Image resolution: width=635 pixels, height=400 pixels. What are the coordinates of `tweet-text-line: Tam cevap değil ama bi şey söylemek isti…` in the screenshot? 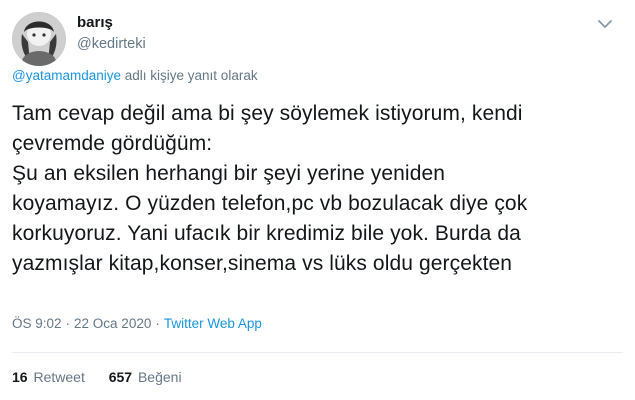 It's located at (267, 113).